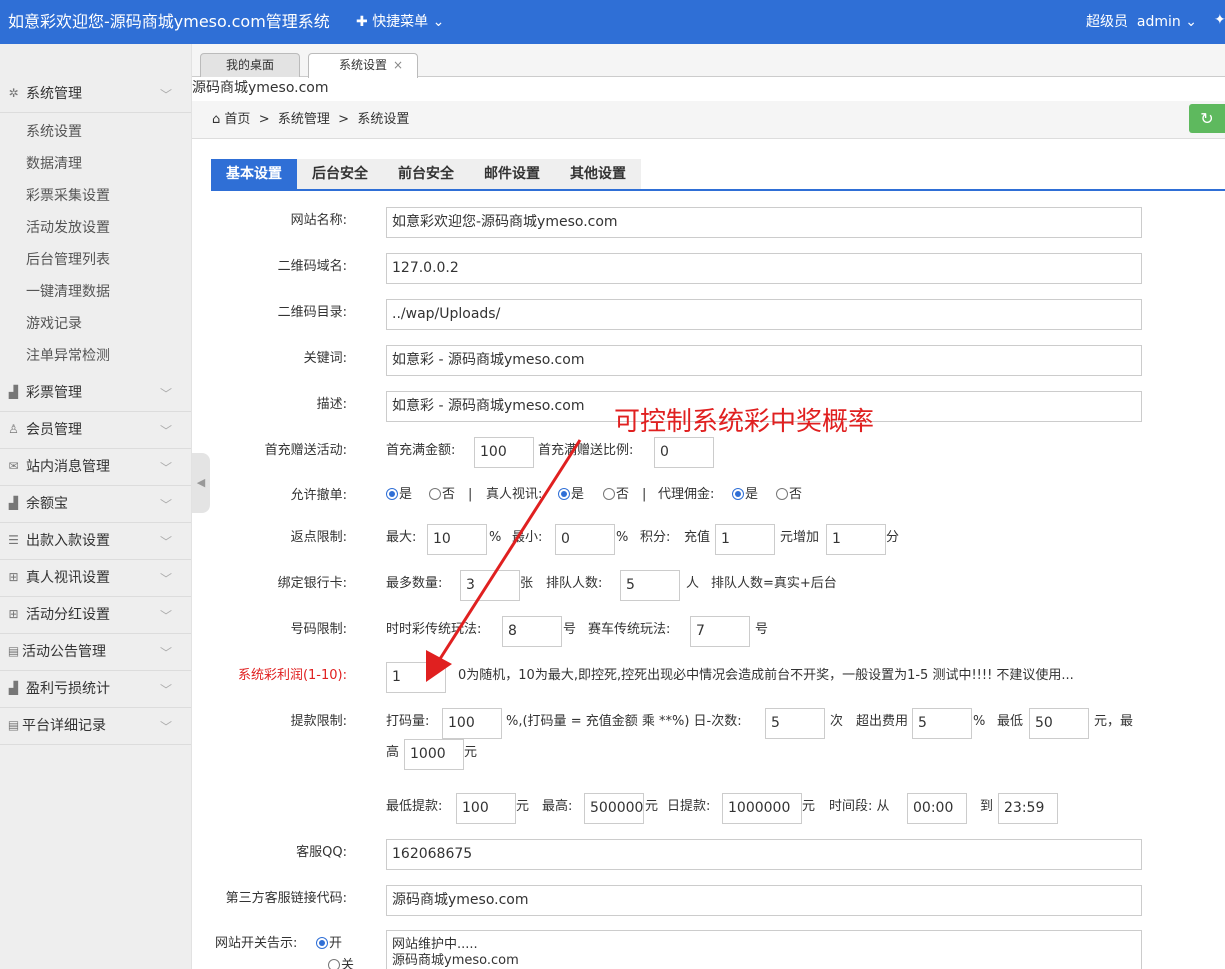  Describe the element at coordinates (504, 560) in the screenshot. I see `annotation-arrow` at that location.